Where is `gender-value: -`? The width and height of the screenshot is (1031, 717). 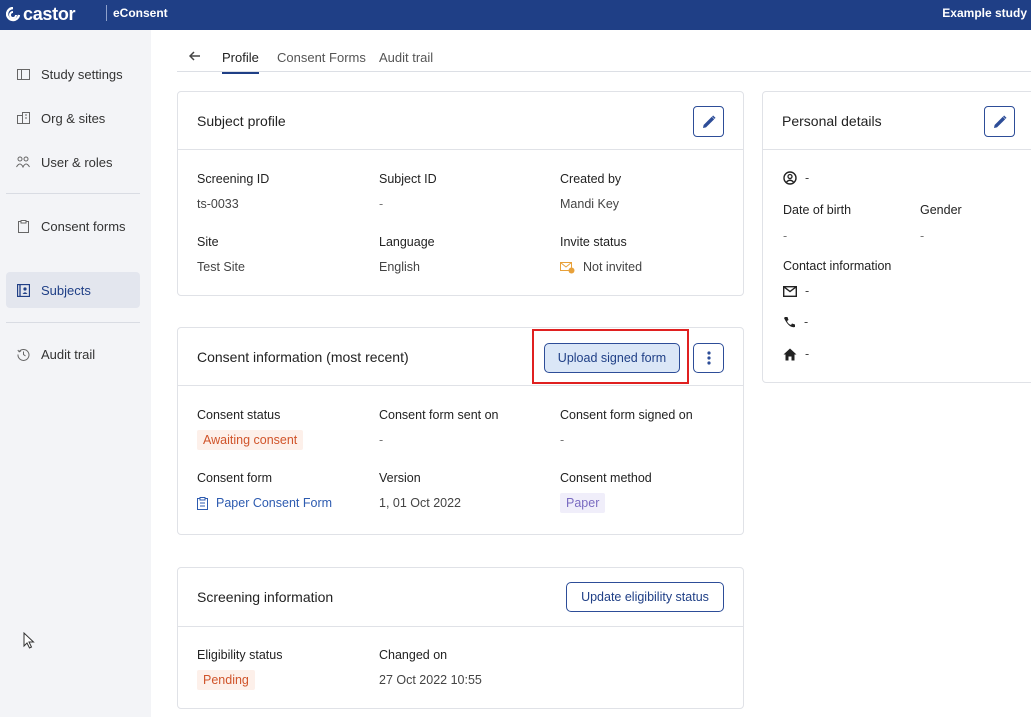 gender-value: - is located at coordinates (922, 236).